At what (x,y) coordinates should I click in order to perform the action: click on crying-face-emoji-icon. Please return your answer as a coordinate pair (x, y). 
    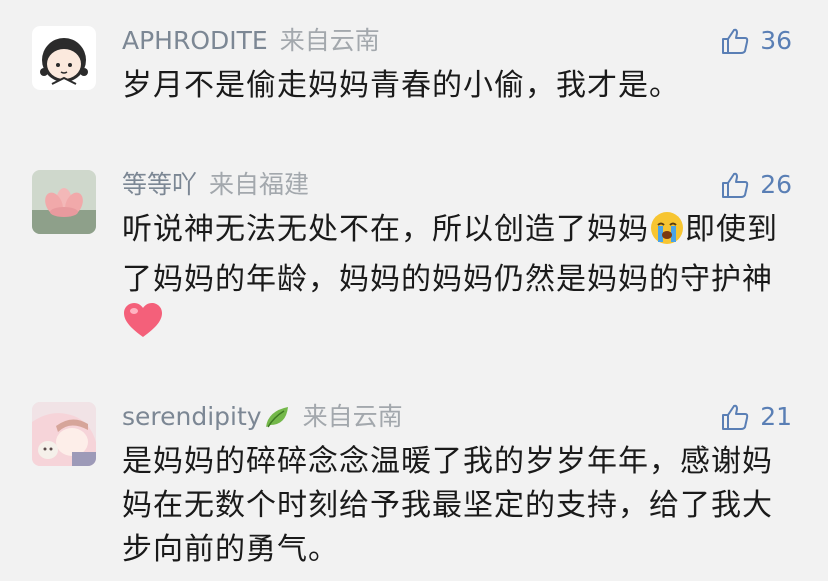
    Looking at the image, I should click on (667, 234).